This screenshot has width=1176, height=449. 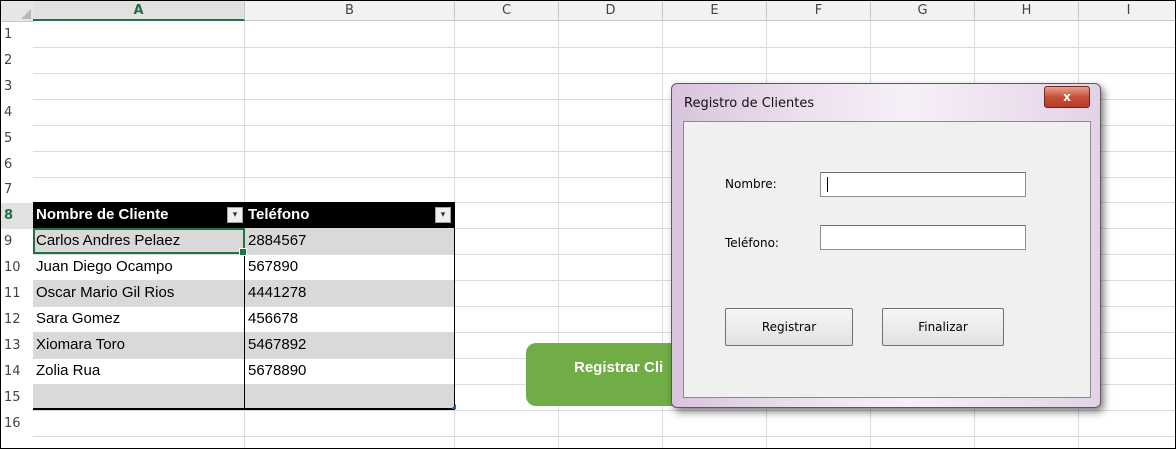 What do you see at coordinates (139, 345) in the screenshot?
I see `table-cell: Xiomara Toro` at bounding box center [139, 345].